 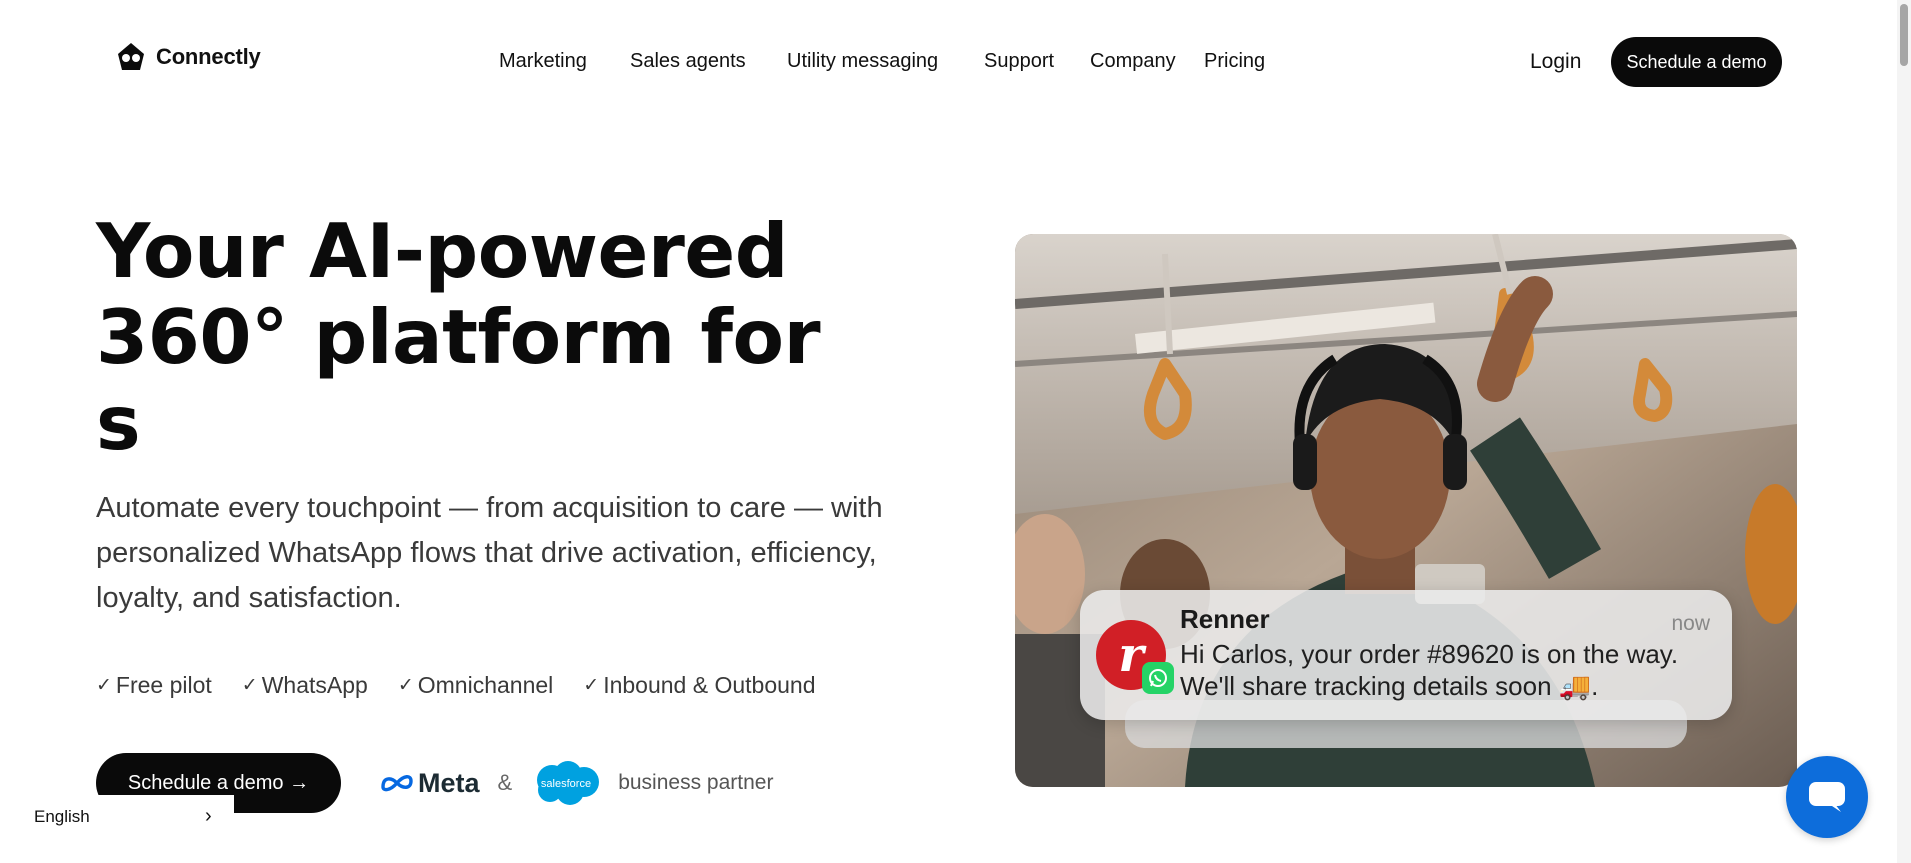 What do you see at coordinates (62, 816) in the screenshot?
I see `language-label: English` at bounding box center [62, 816].